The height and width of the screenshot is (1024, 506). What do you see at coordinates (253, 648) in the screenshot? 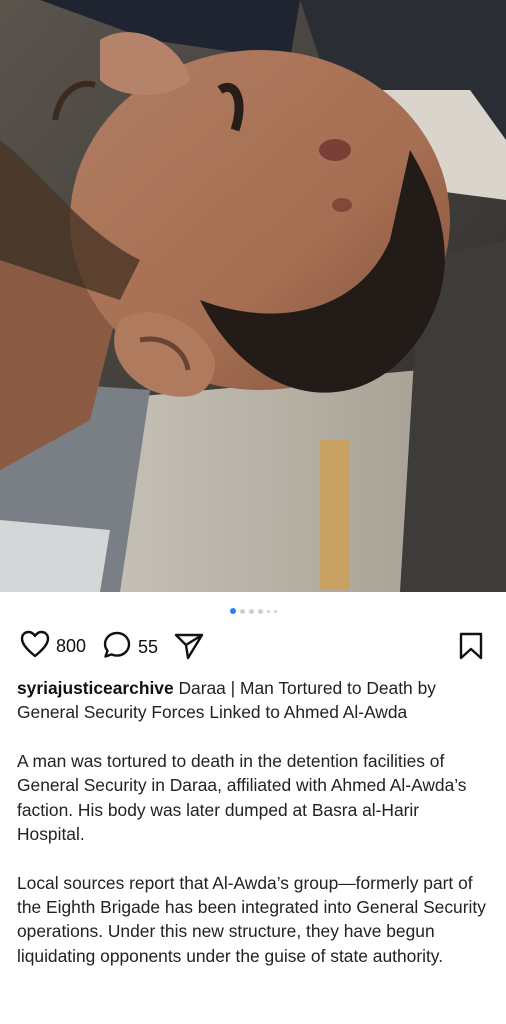
I see `post-actions-bar: 800 55` at bounding box center [253, 648].